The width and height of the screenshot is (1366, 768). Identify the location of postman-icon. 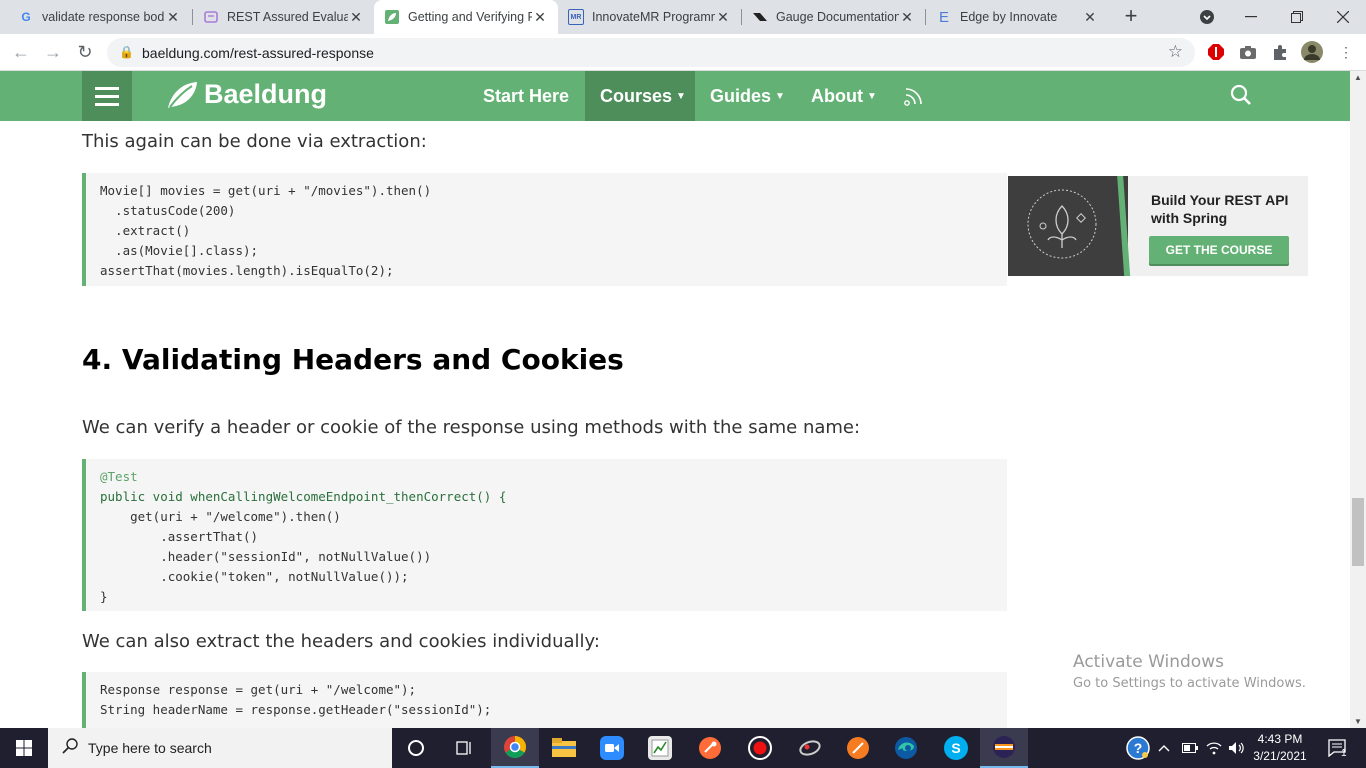
(710, 748).